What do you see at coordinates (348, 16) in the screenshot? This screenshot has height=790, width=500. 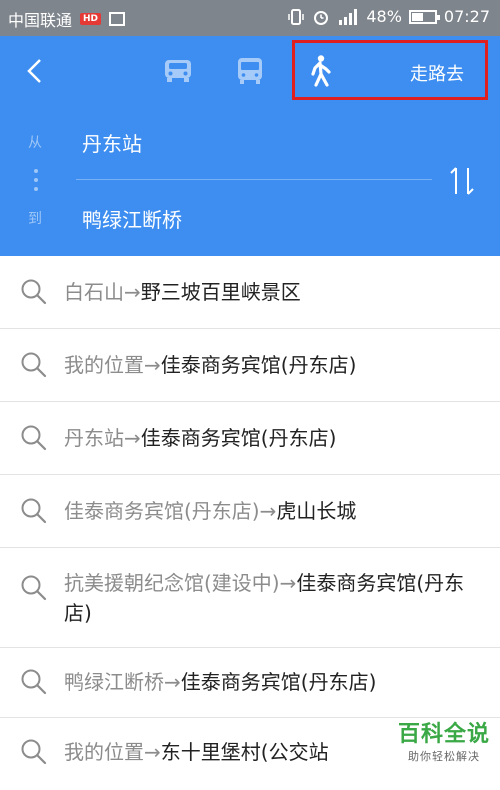 I see `signal-icon` at bounding box center [348, 16].